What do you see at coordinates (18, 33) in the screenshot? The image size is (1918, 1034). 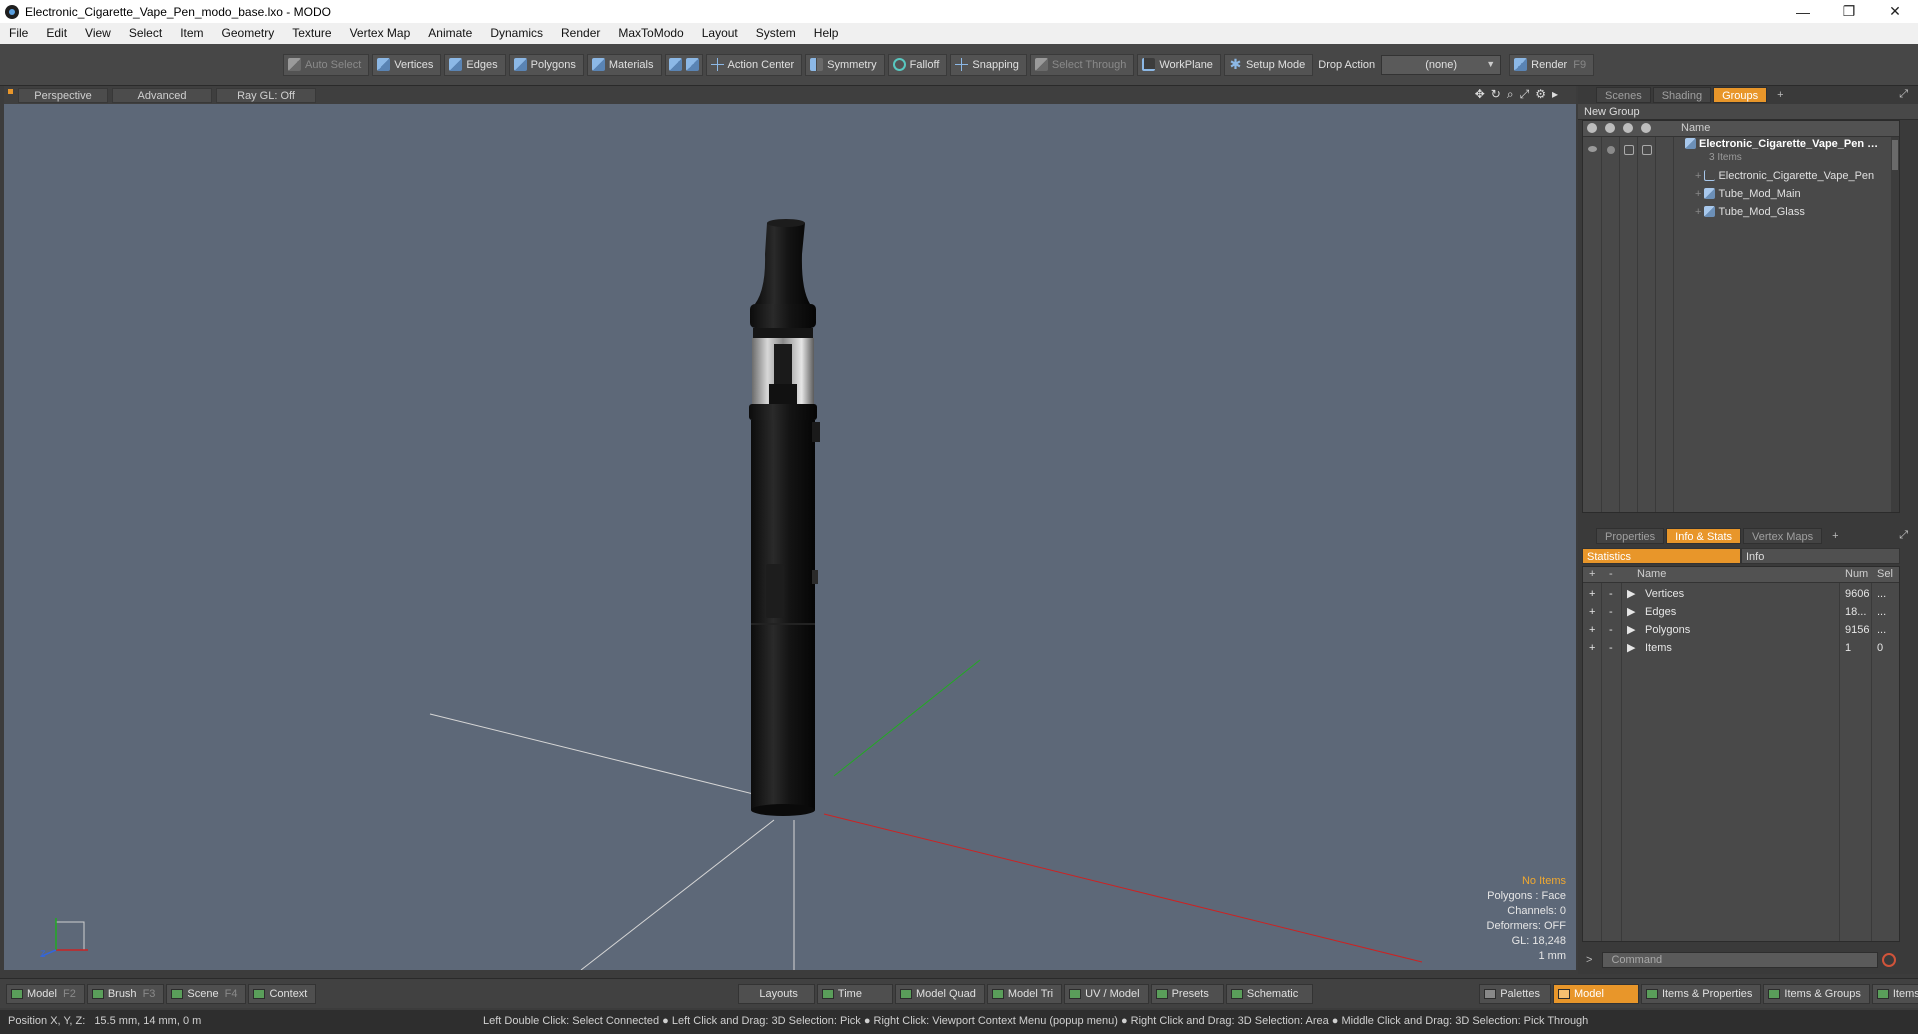 I see `menu-file: File` at bounding box center [18, 33].